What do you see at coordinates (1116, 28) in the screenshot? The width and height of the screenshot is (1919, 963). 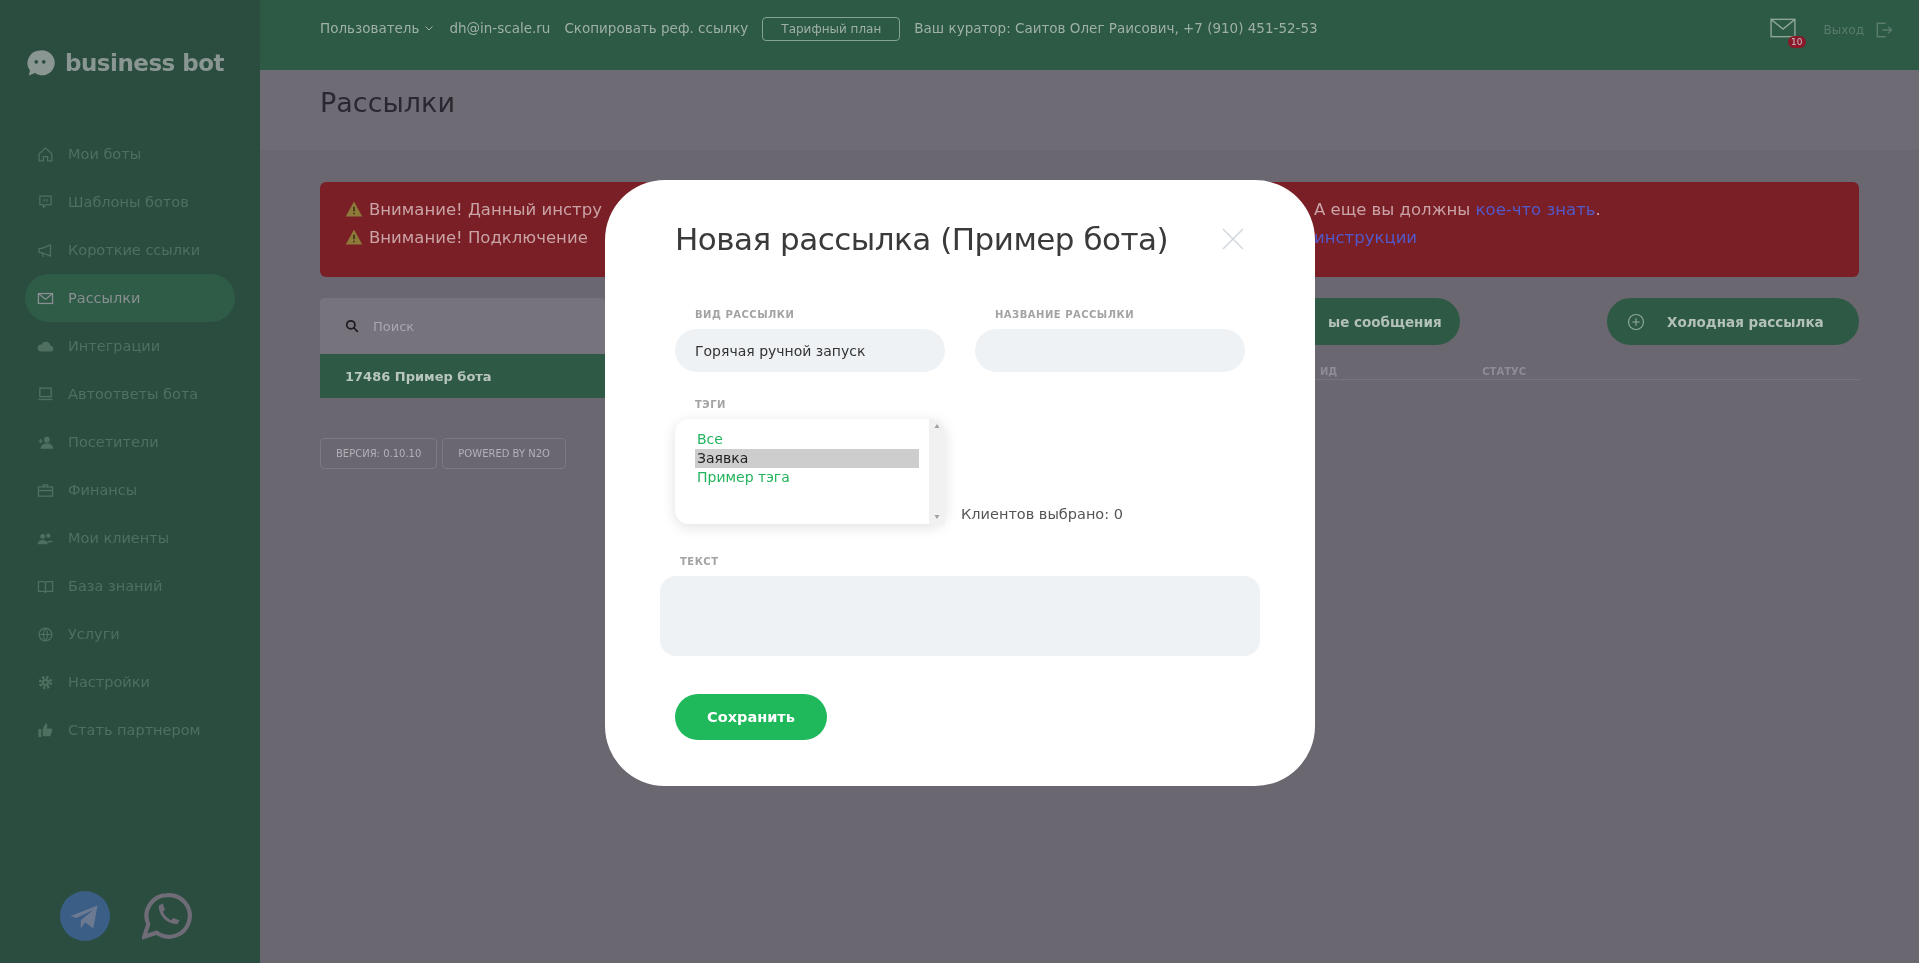 I see `curator-info: Ваш куратор: Саитов Олег Раисович, +7 (910) 451-52-53` at bounding box center [1116, 28].